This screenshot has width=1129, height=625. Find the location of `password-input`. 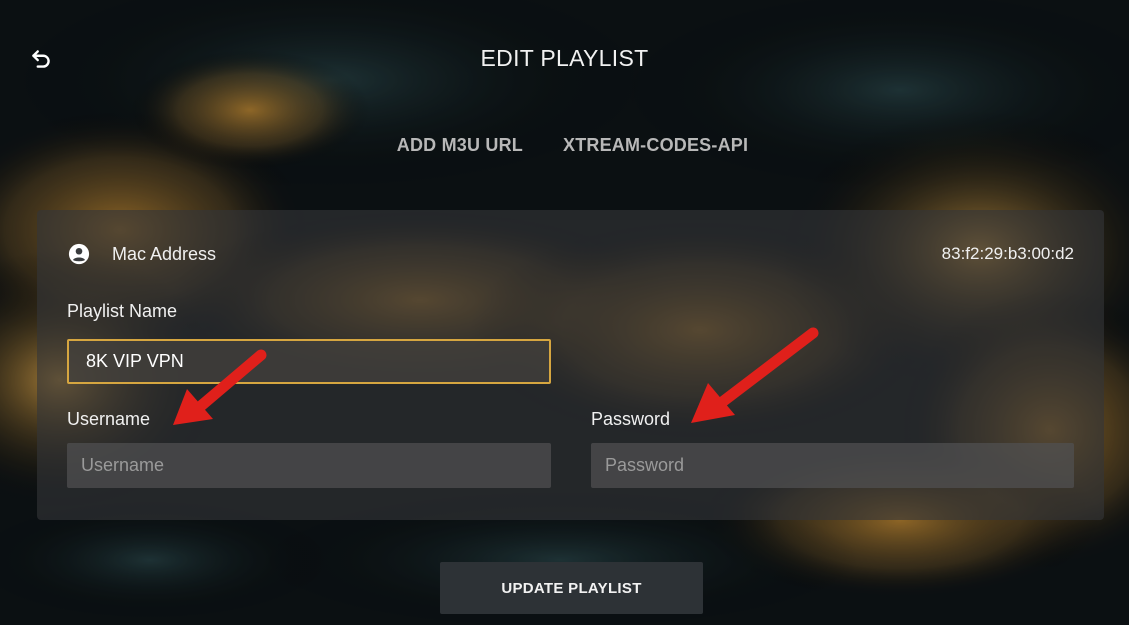

password-input is located at coordinates (832, 465).